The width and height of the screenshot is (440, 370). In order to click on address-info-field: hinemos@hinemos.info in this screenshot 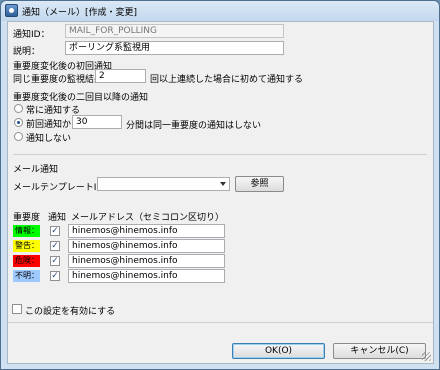, I will do `click(146, 231)`.